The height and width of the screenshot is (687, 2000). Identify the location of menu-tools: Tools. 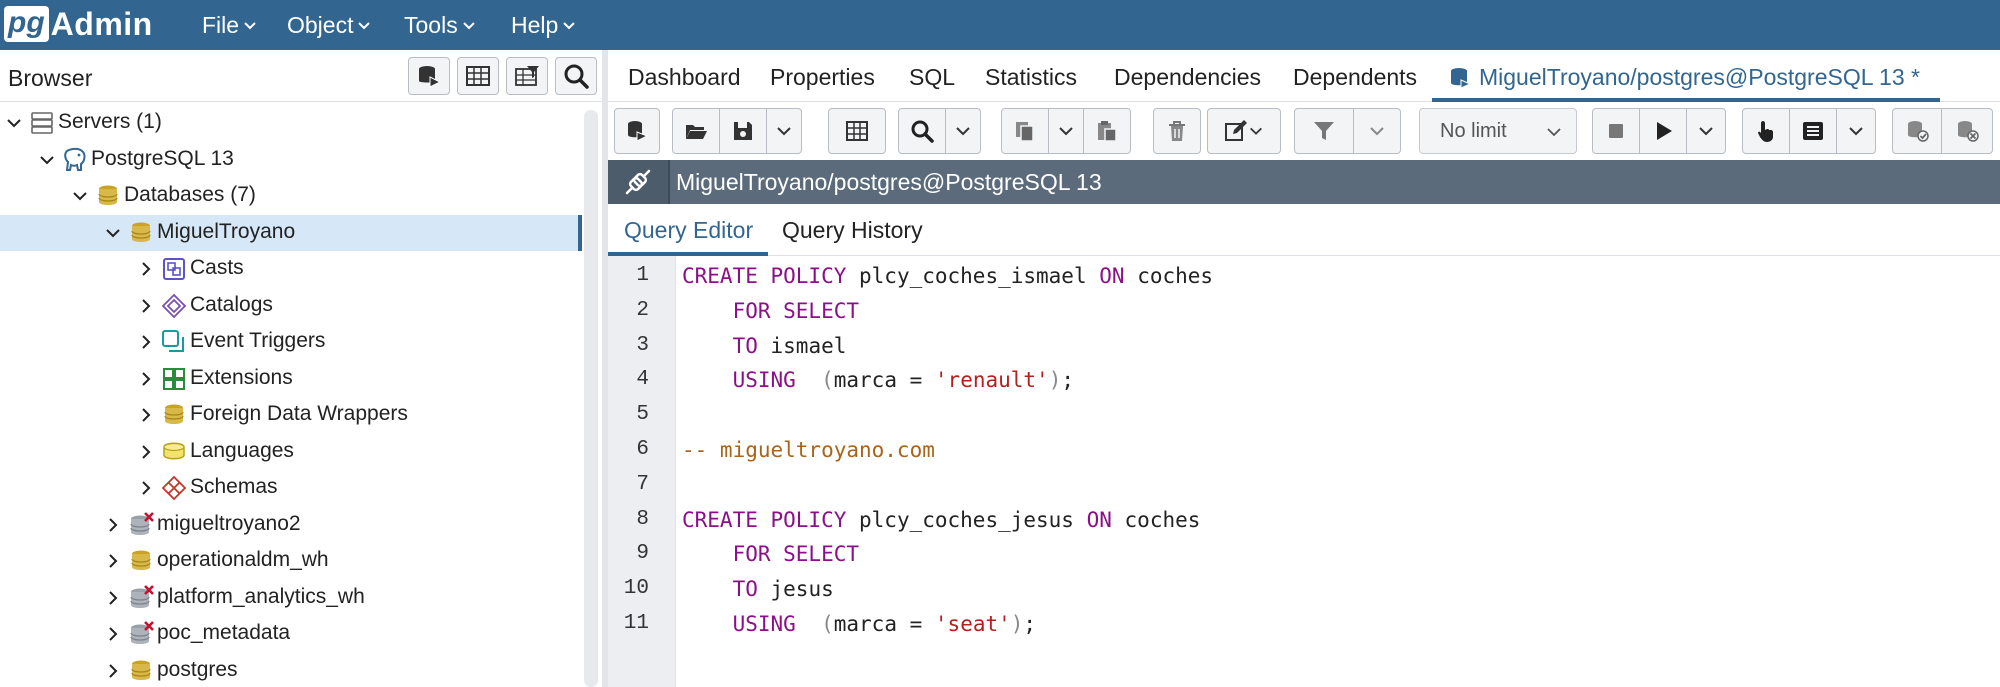
(440, 25).